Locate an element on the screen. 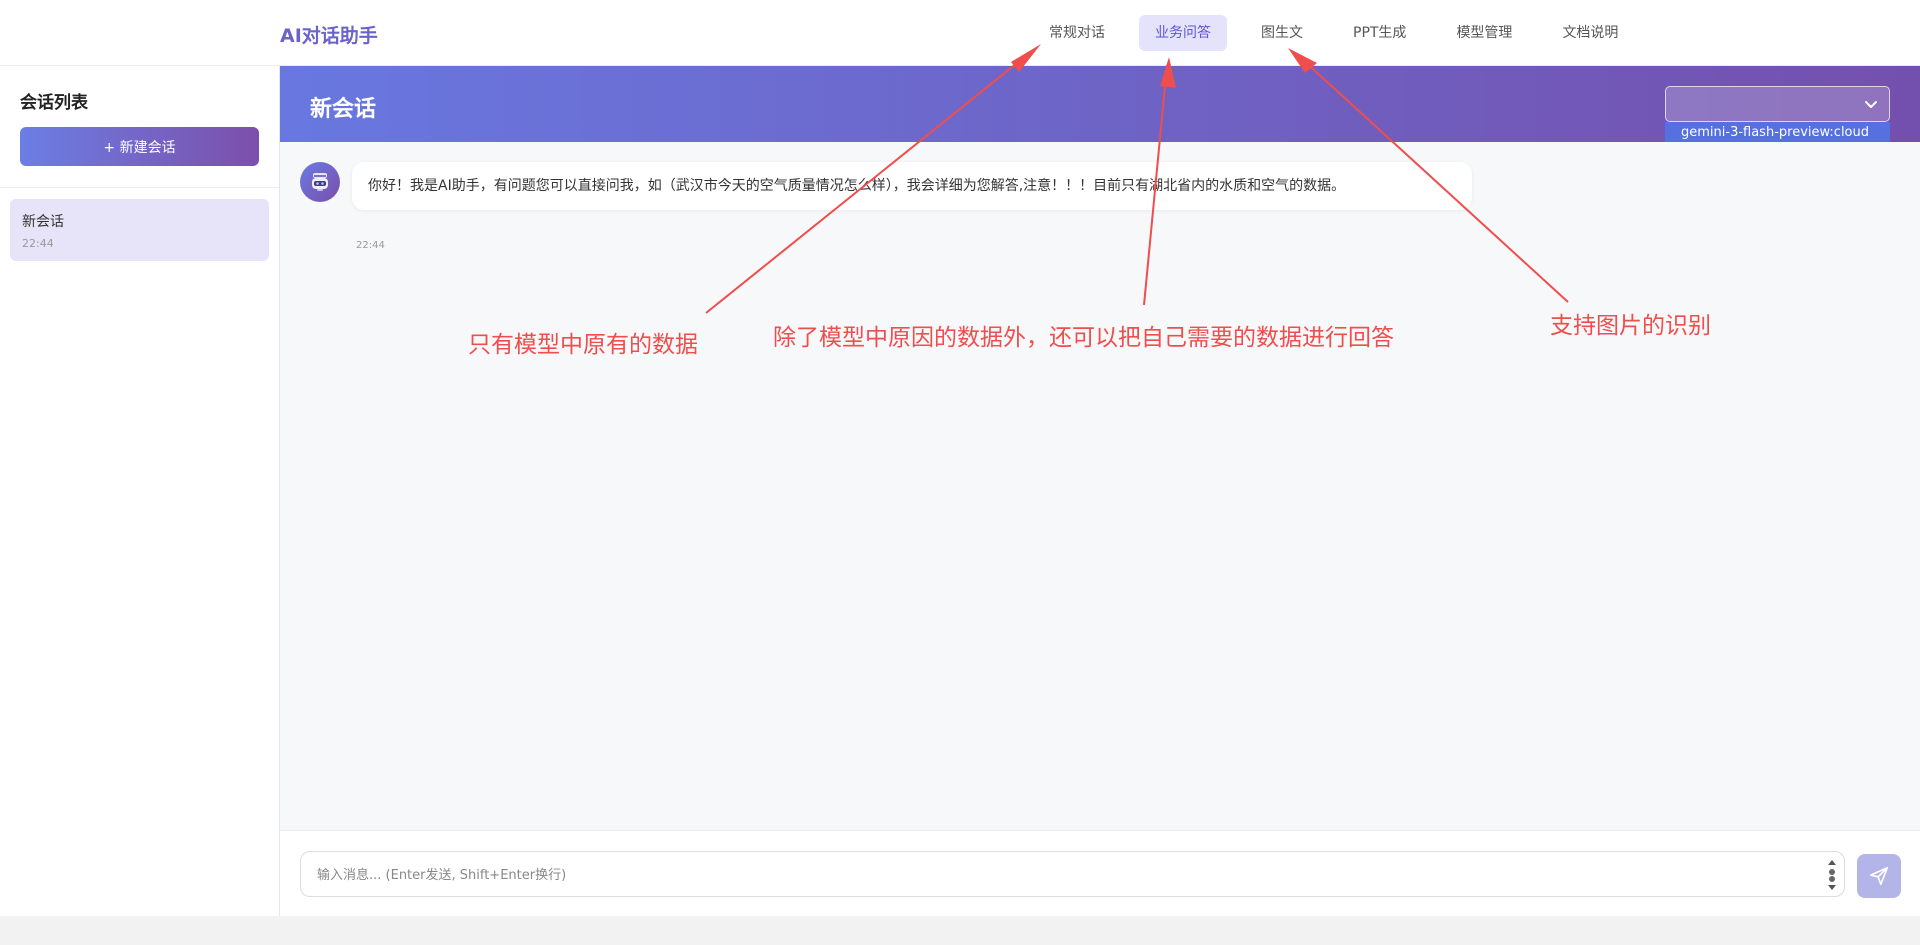 The height and width of the screenshot is (945, 1920). message-input-box is located at coordinates (1072, 874).